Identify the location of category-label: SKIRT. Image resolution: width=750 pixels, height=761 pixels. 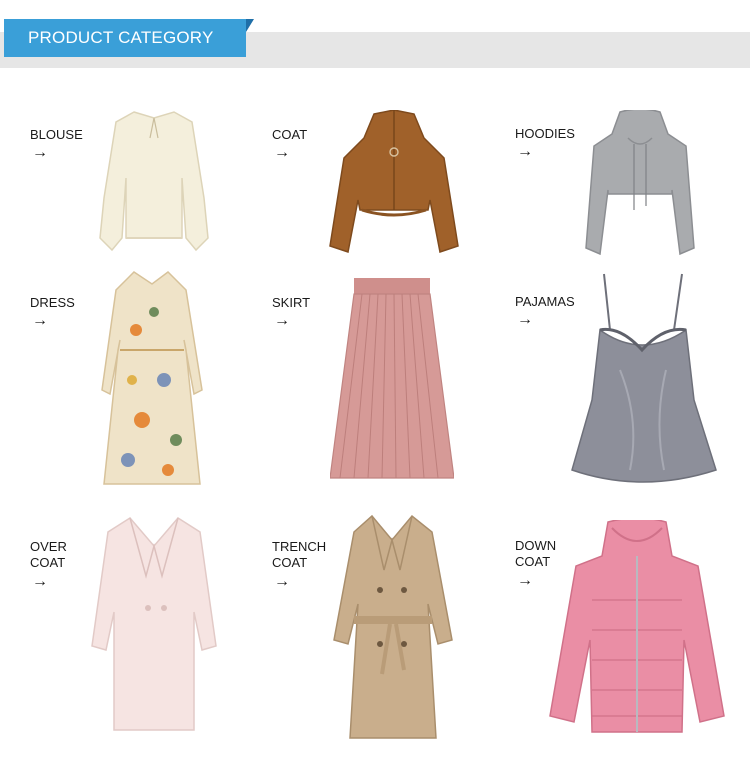
(291, 302).